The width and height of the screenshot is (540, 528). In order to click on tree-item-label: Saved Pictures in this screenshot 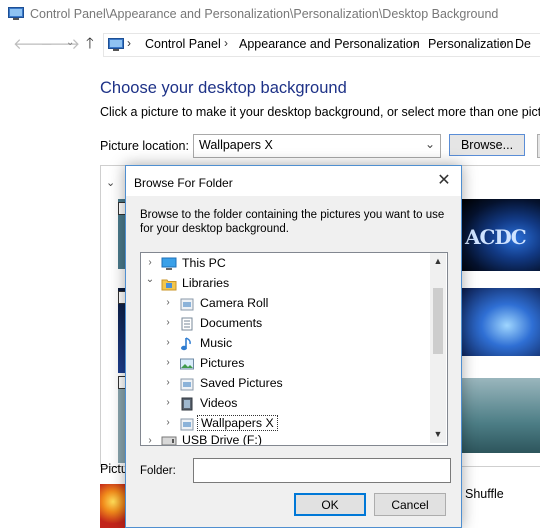, I will do `click(241, 383)`.